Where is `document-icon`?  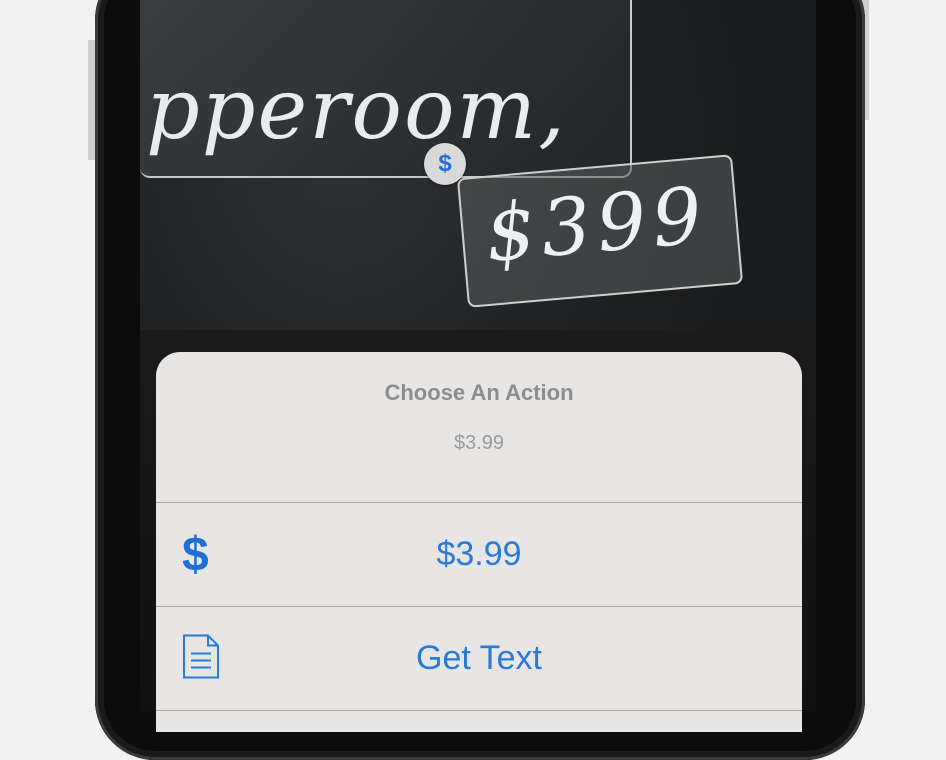 document-icon is located at coordinates (201, 658).